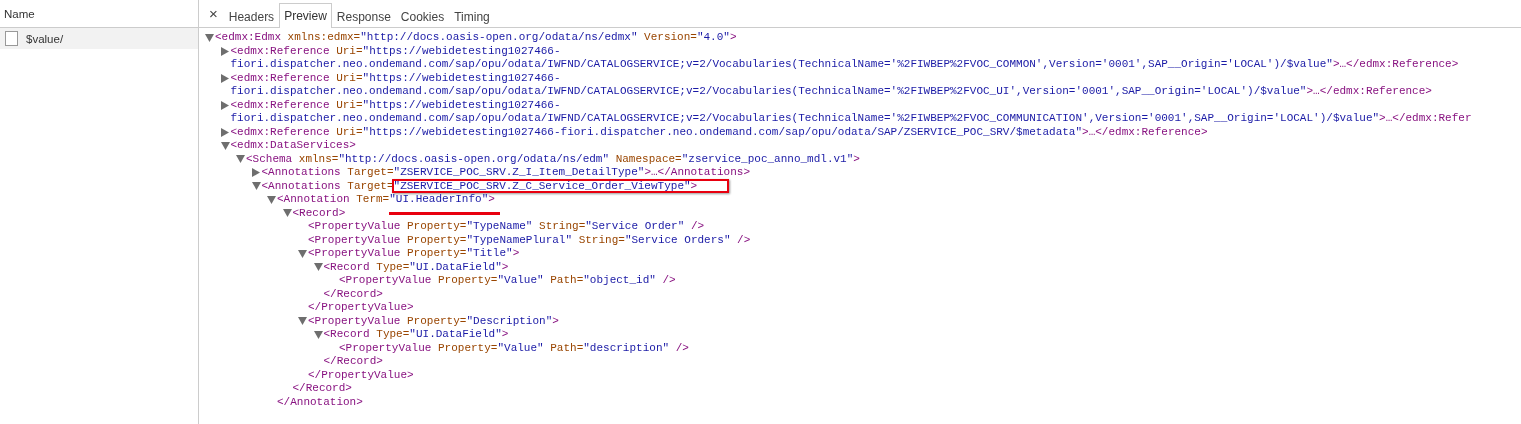 This screenshot has height=424, width=1521. Describe the element at coordinates (514, 348) in the screenshot. I see `code-line: <PropertyValue Property="Value" Path="description" />` at that location.